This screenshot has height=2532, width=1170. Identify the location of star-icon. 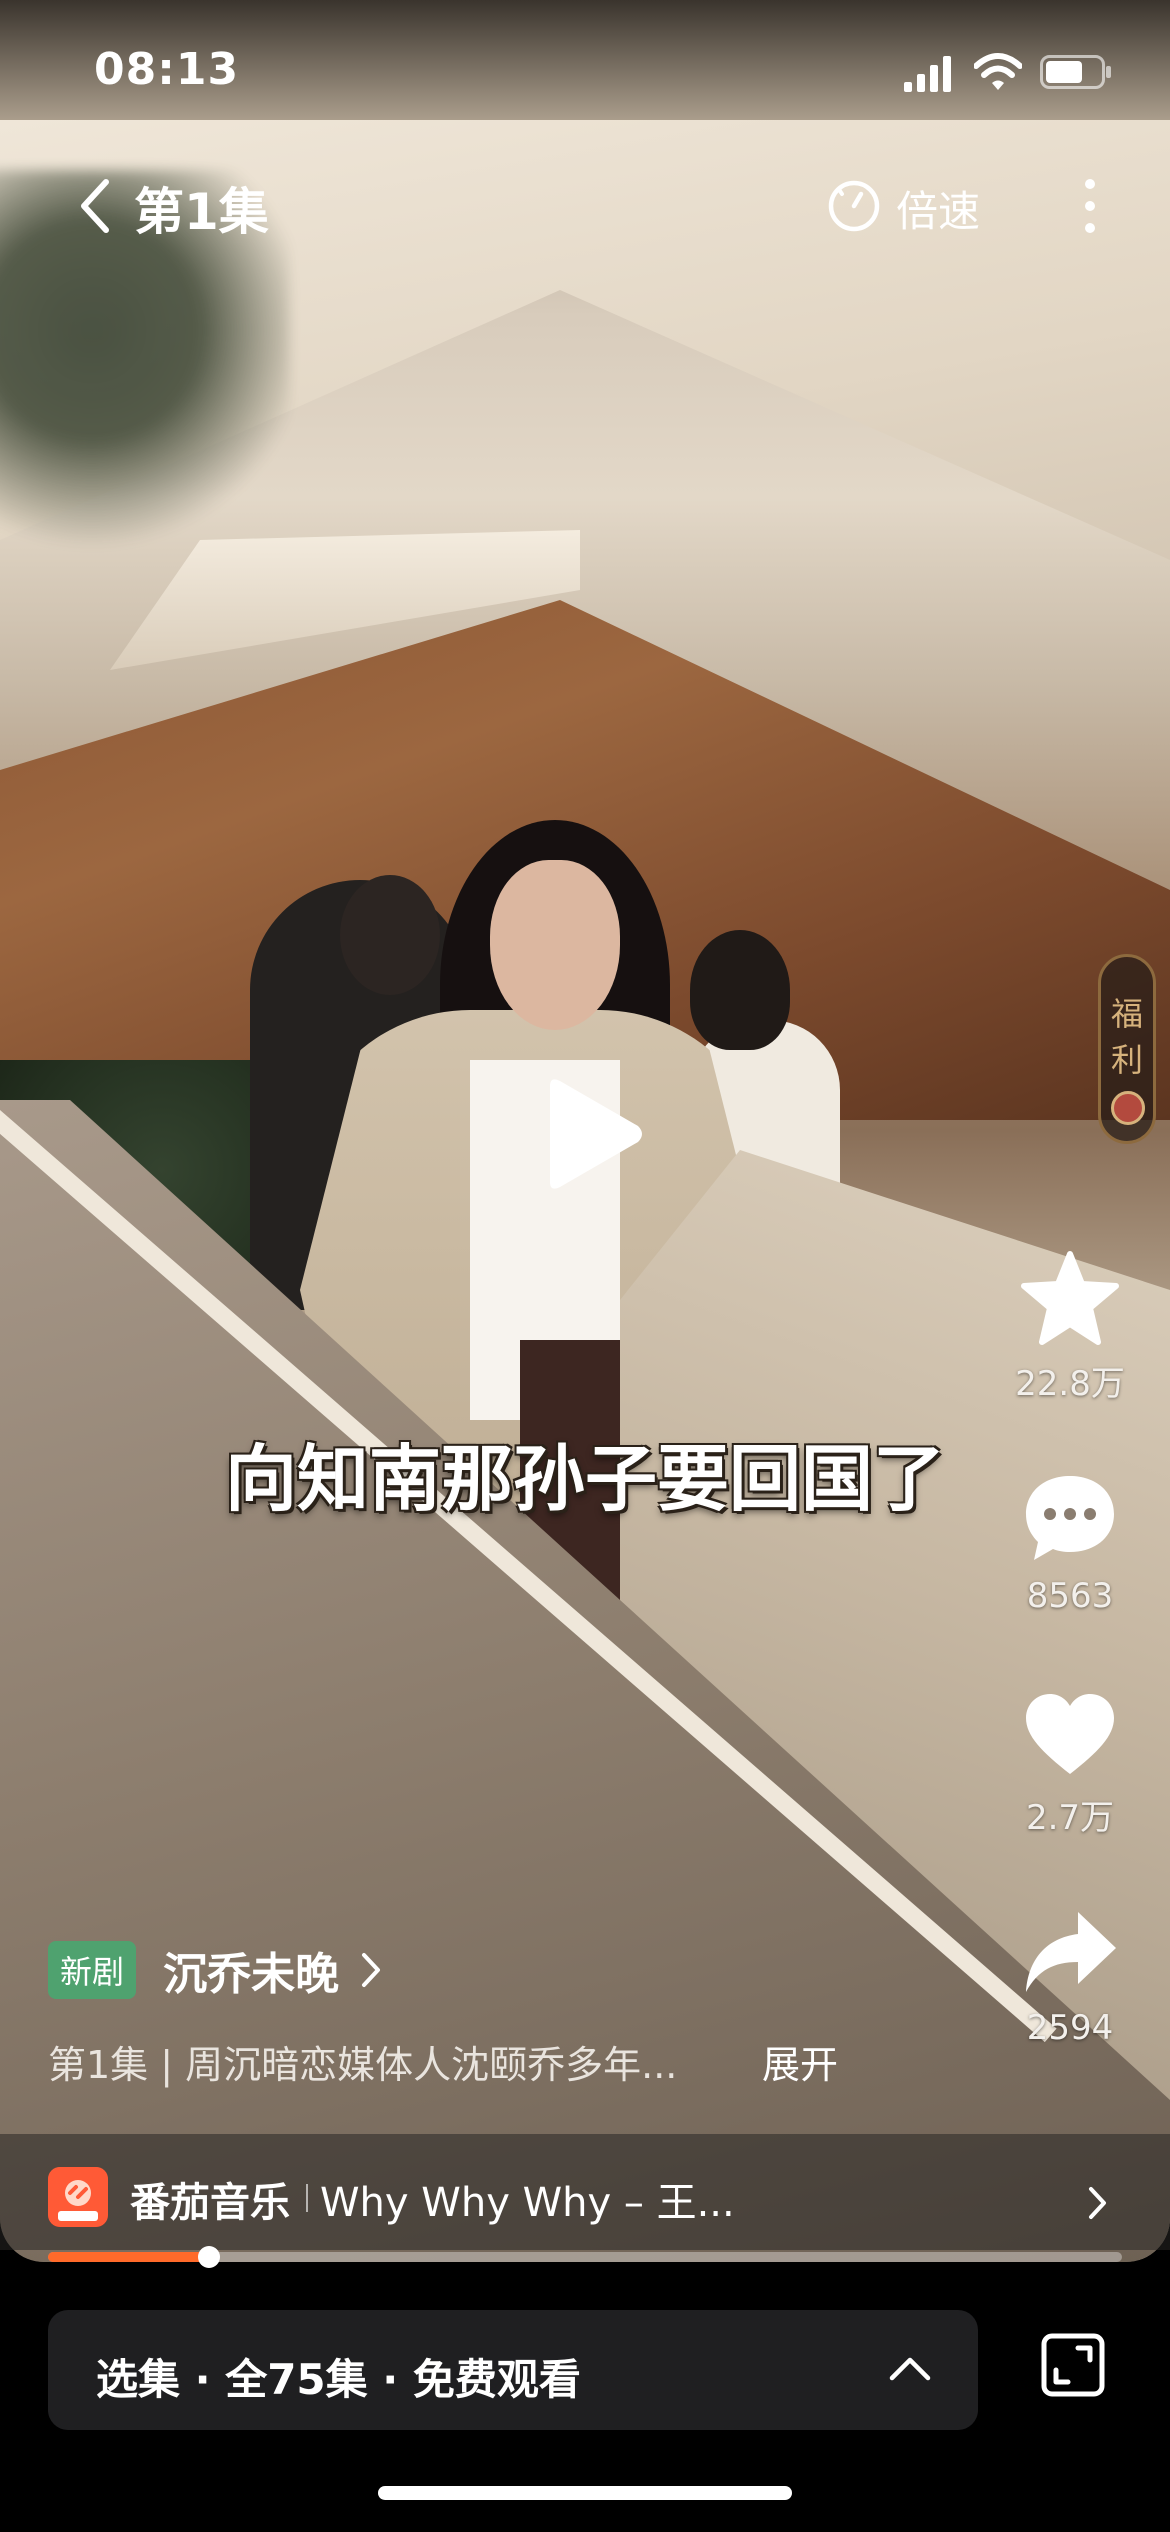
(1070, 1298).